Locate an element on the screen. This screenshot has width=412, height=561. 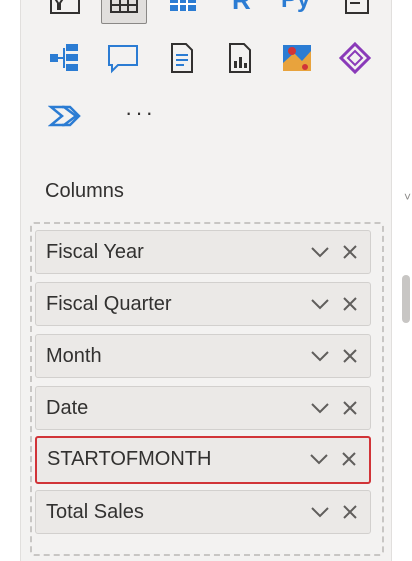
field-pill-fiscal-quarter: Fiscal Quarter is located at coordinates (203, 304).